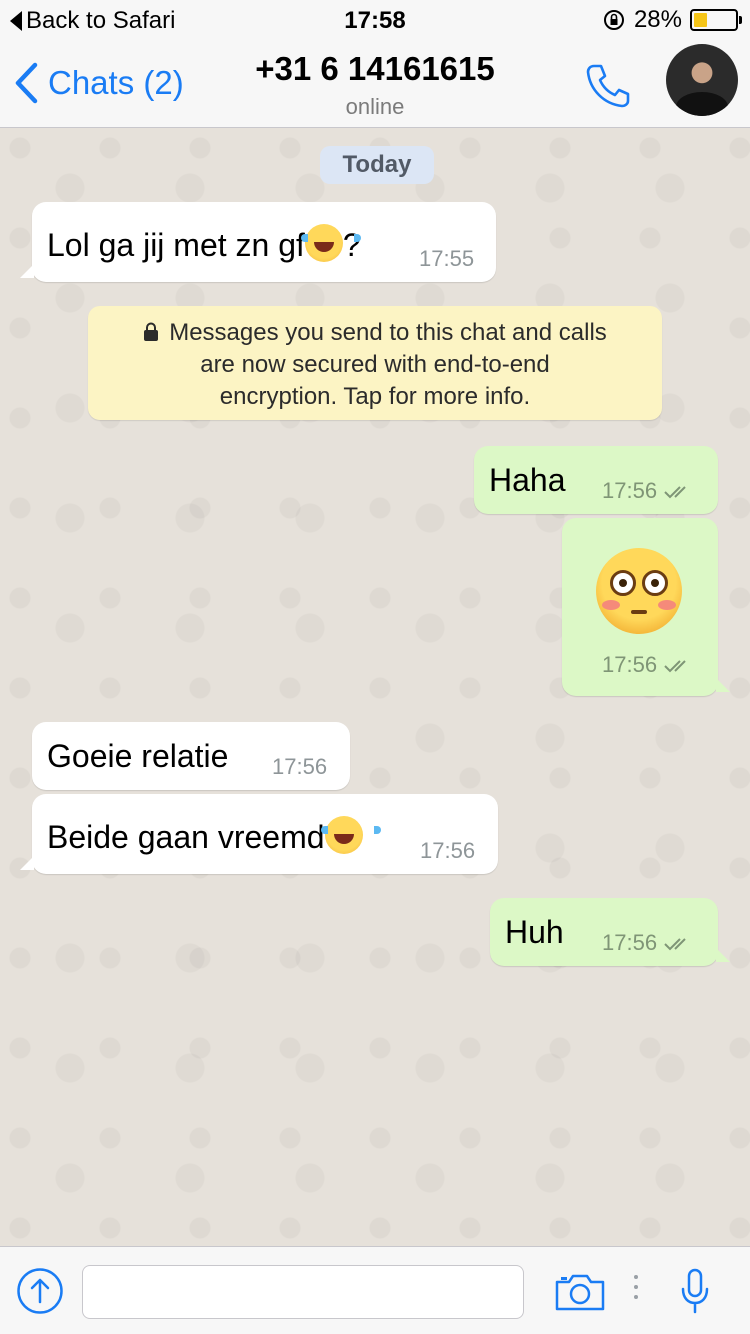 This screenshot has height=1334, width=750. Describe the element at coordinates (40, 1291) in the screenshot. I see `upload-icon` at that location.